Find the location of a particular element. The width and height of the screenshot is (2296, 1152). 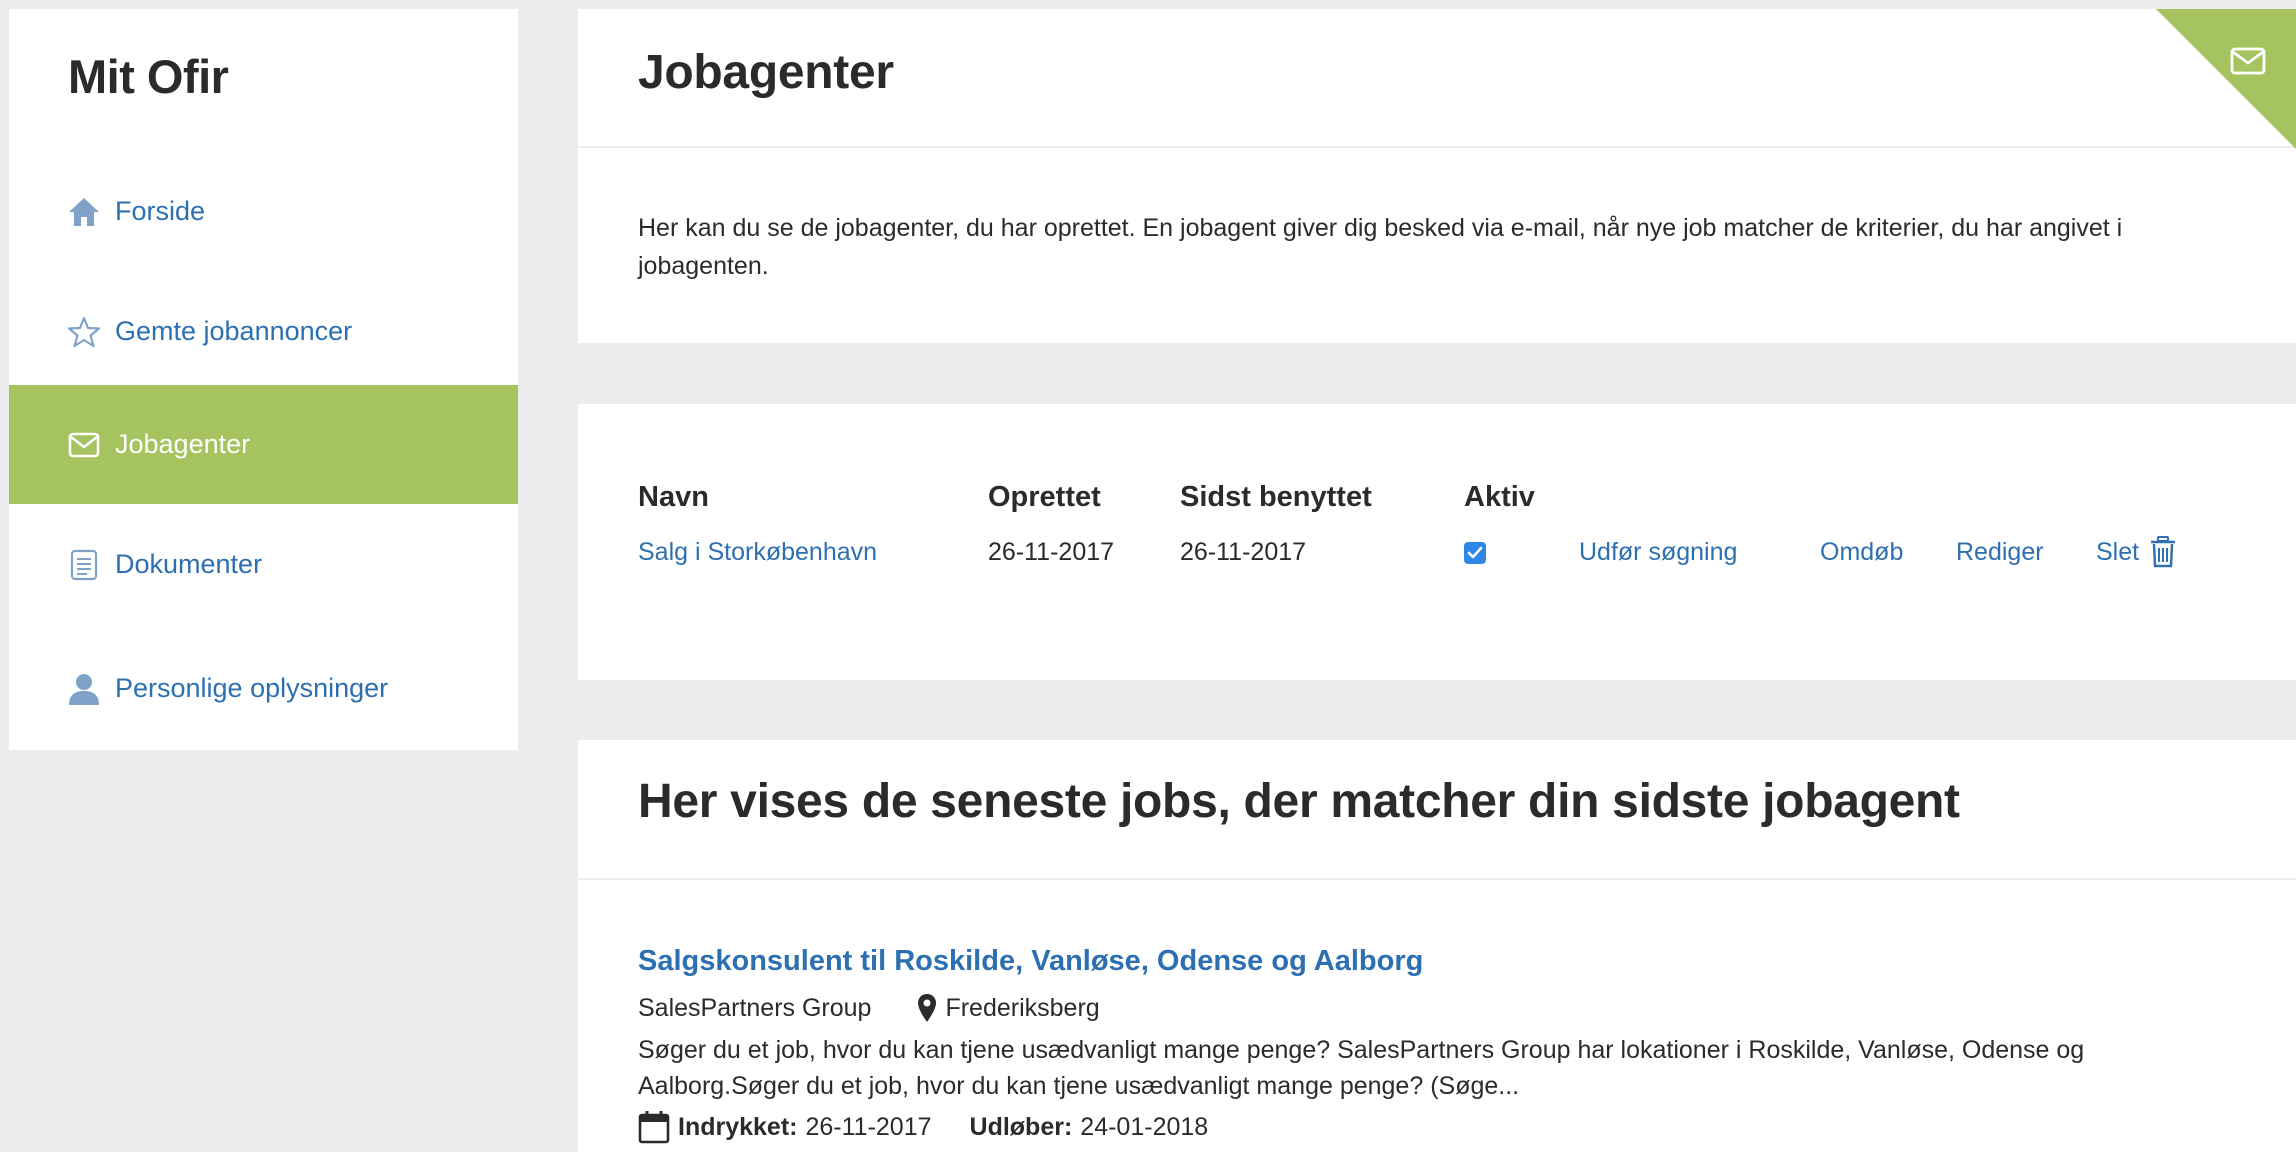

checkmark-icon is located at coordinates (1475, 552).